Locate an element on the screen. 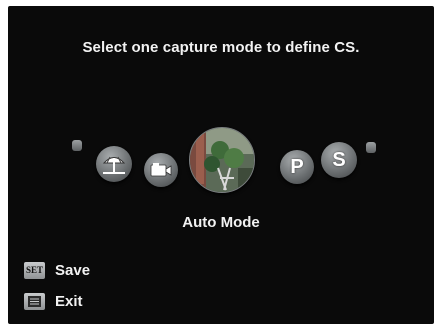 Image resolution: width=441 pixels, height=330 pixels. dial-right-end-marker is located at coordinates (371, 147).